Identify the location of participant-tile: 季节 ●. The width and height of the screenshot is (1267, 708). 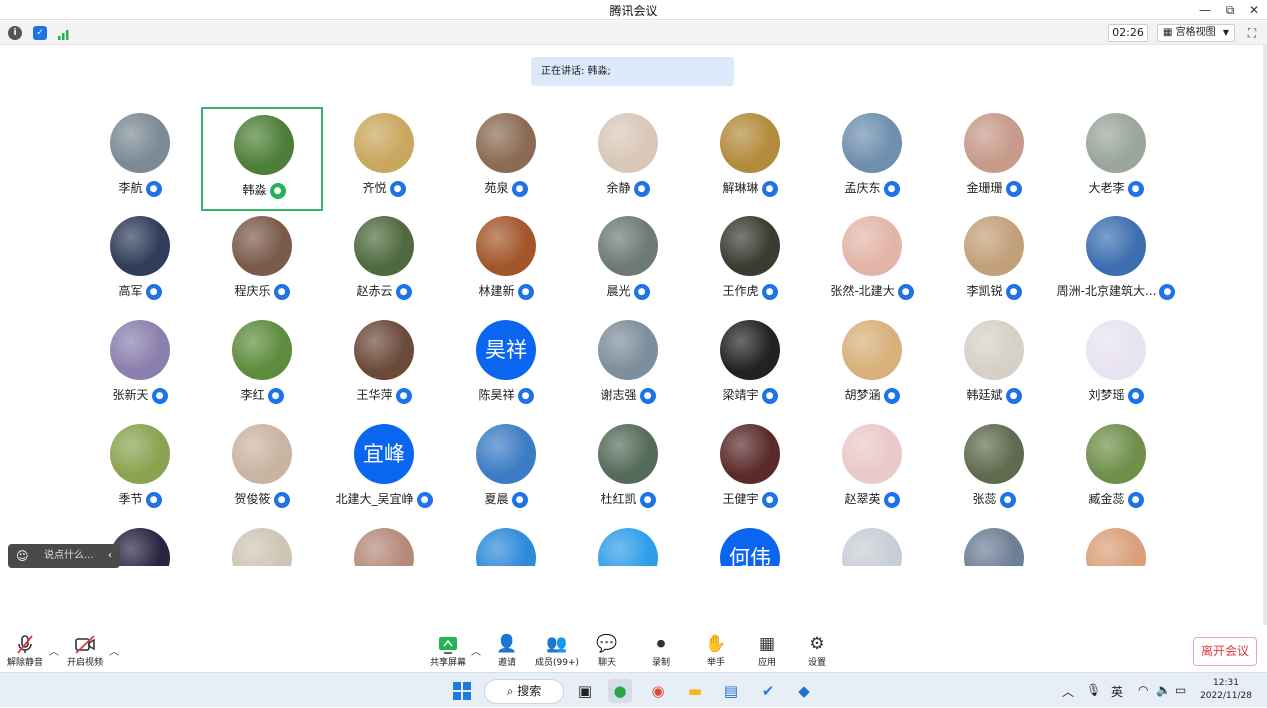
(140, 470).